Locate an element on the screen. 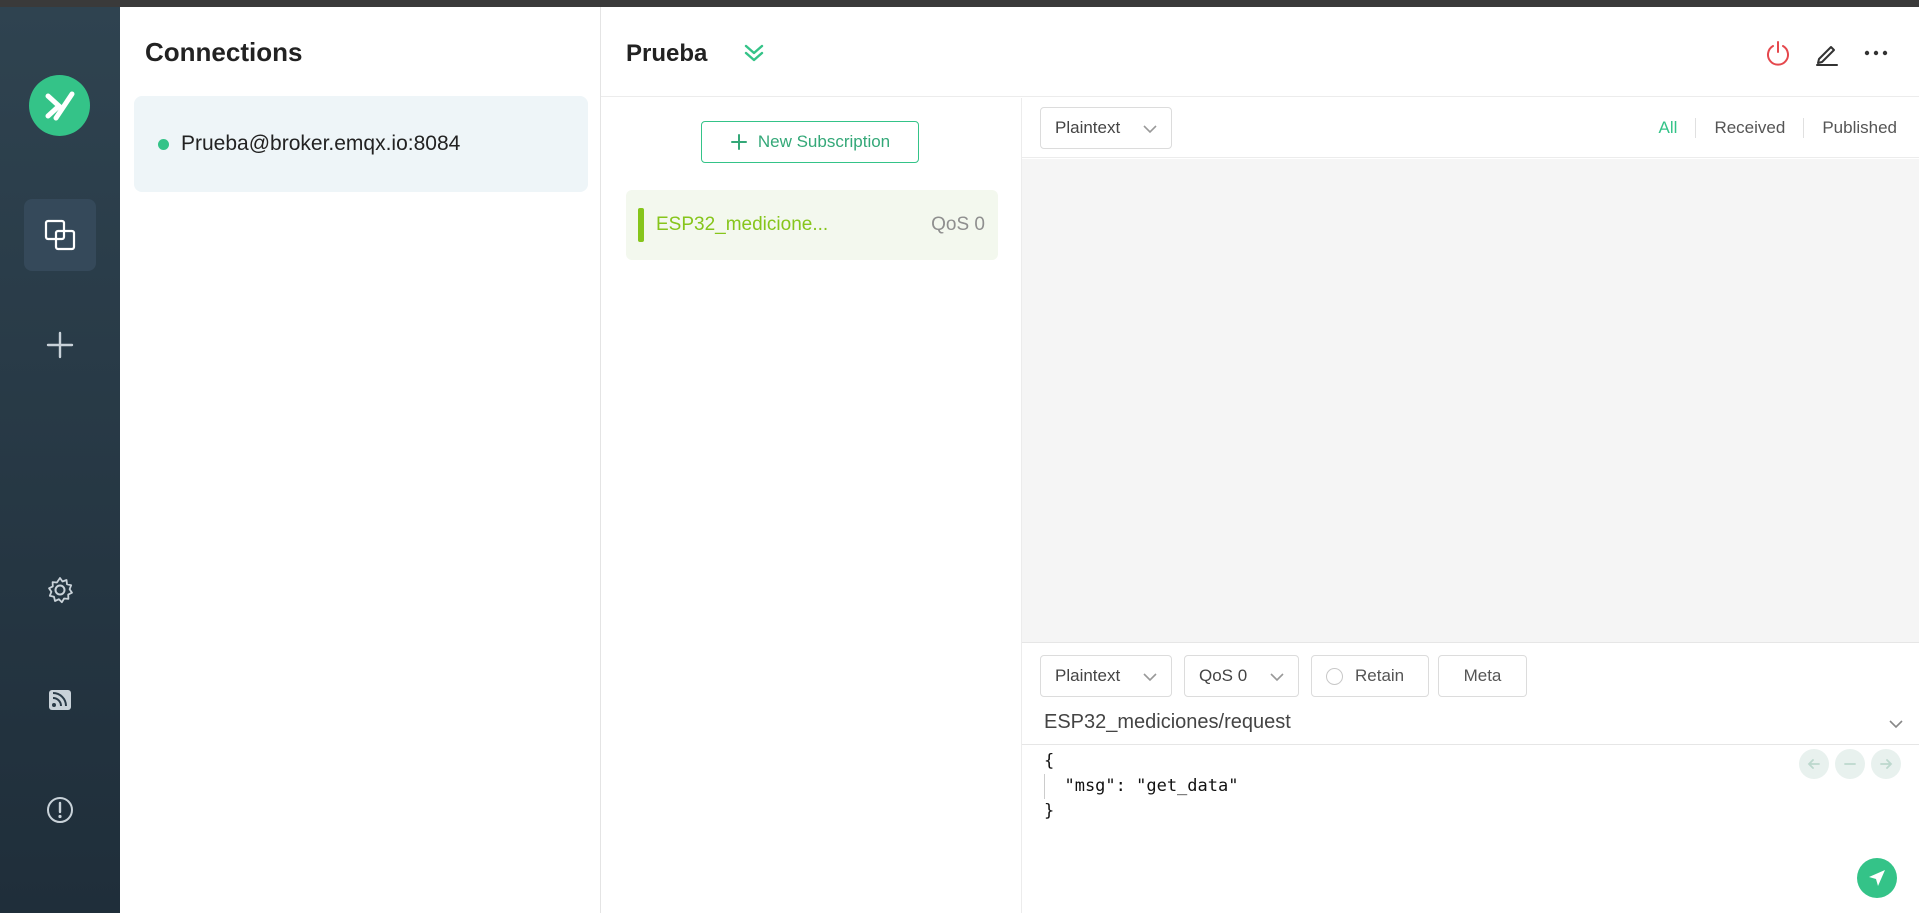  payload-format-value: Plaintext is located at coordinates (1088, 675).